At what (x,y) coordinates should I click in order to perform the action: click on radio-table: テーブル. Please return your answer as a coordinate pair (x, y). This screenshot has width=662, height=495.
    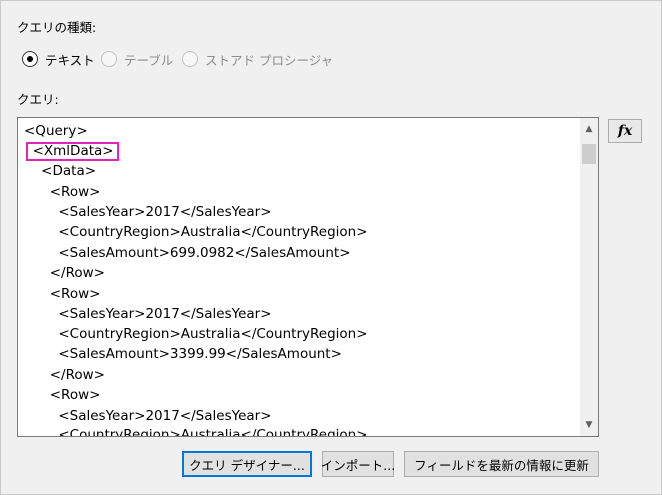
    Looking at the image, I should click on (137, 59).